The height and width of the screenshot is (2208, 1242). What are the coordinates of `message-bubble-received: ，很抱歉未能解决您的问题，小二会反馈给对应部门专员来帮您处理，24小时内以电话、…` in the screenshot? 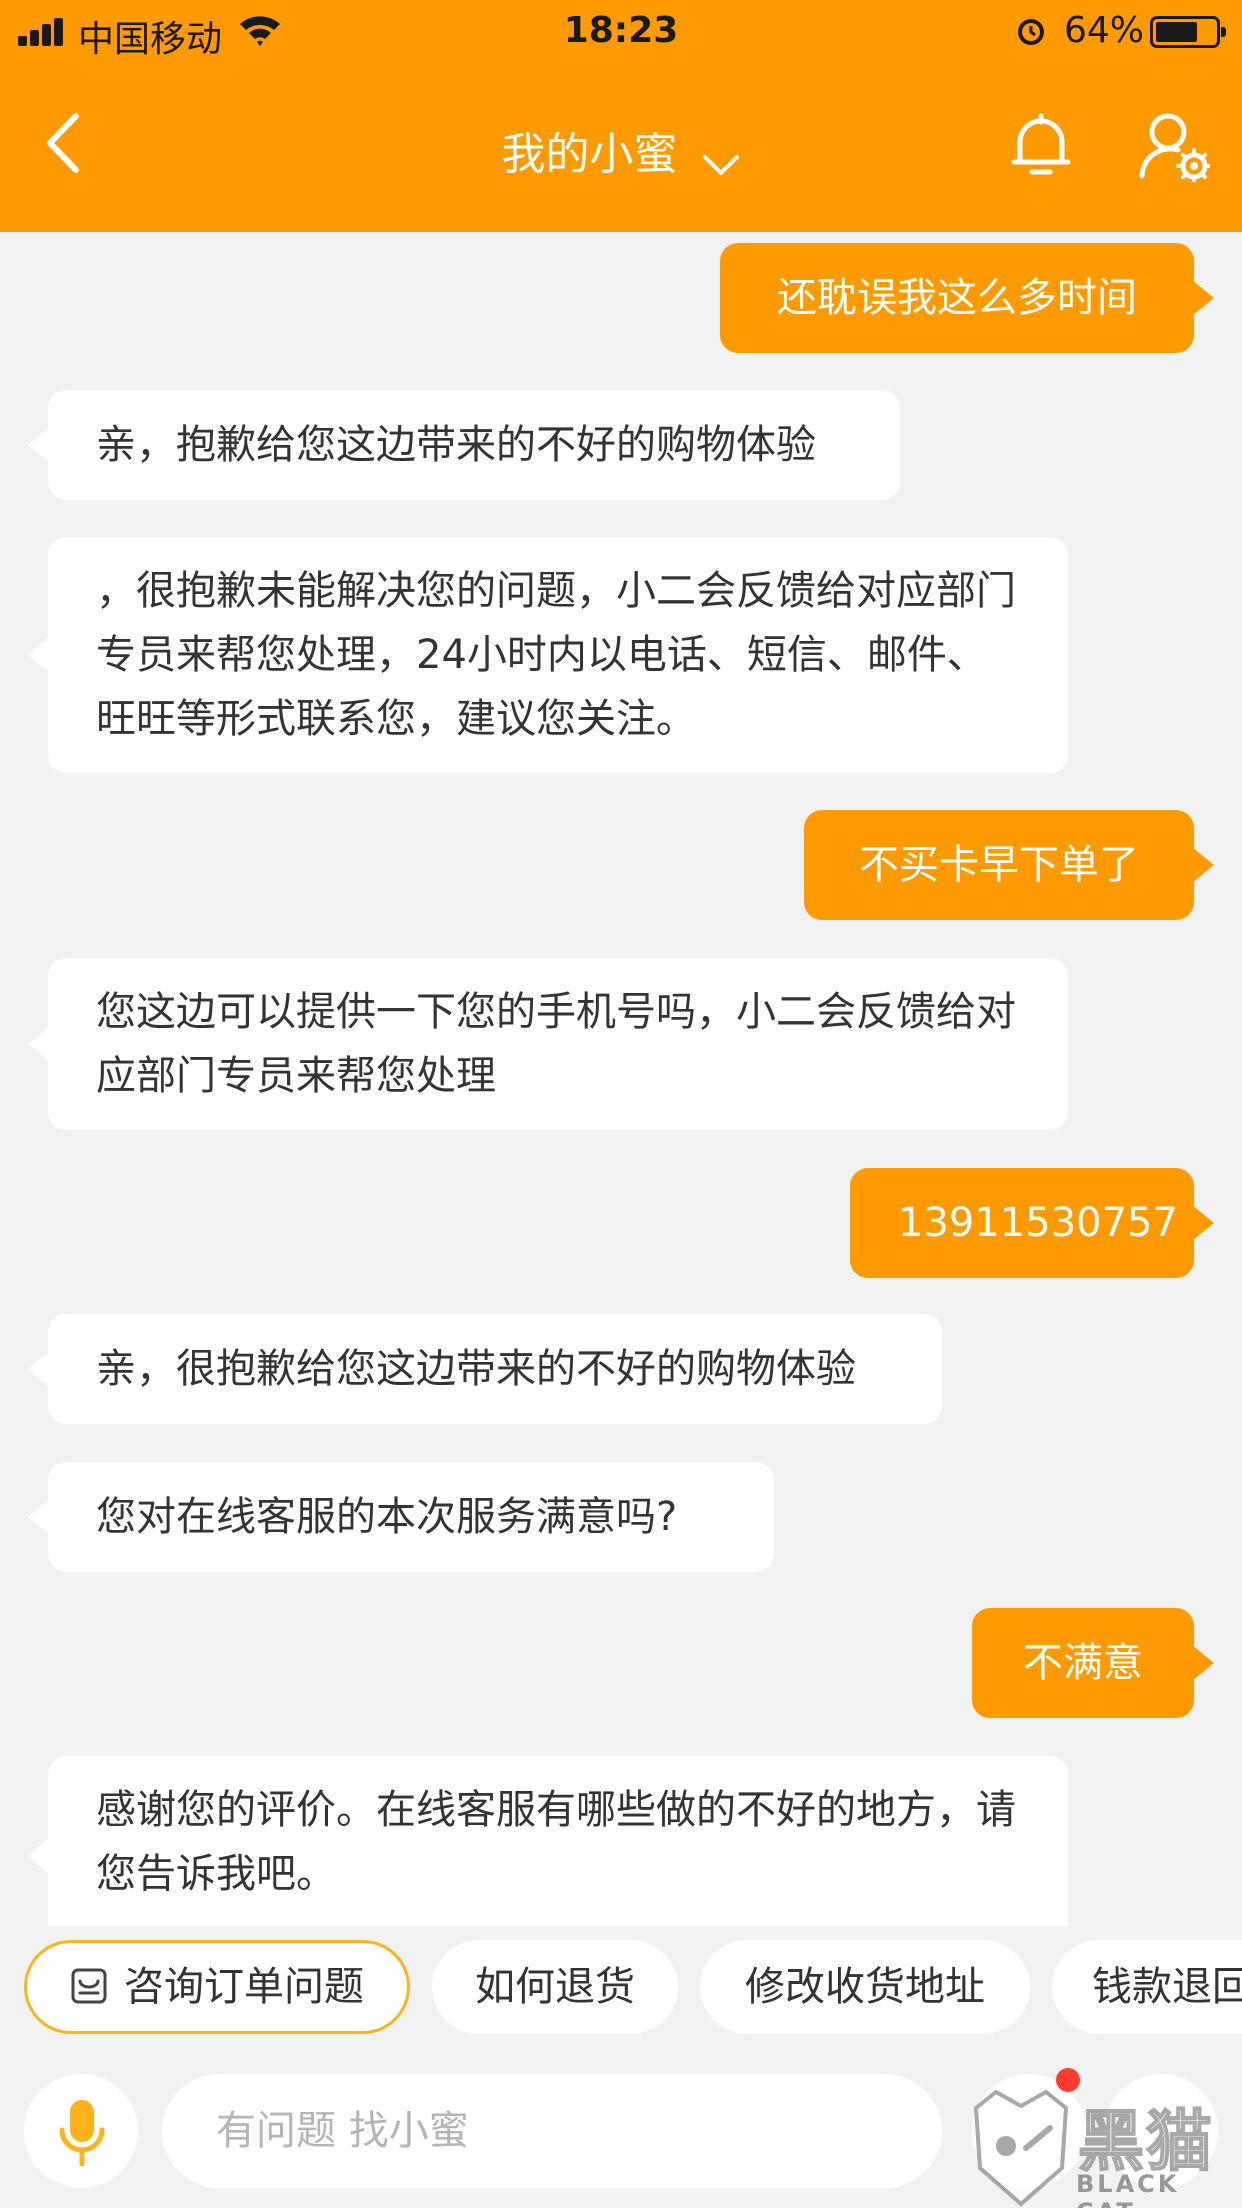 It's located at (548, 655).